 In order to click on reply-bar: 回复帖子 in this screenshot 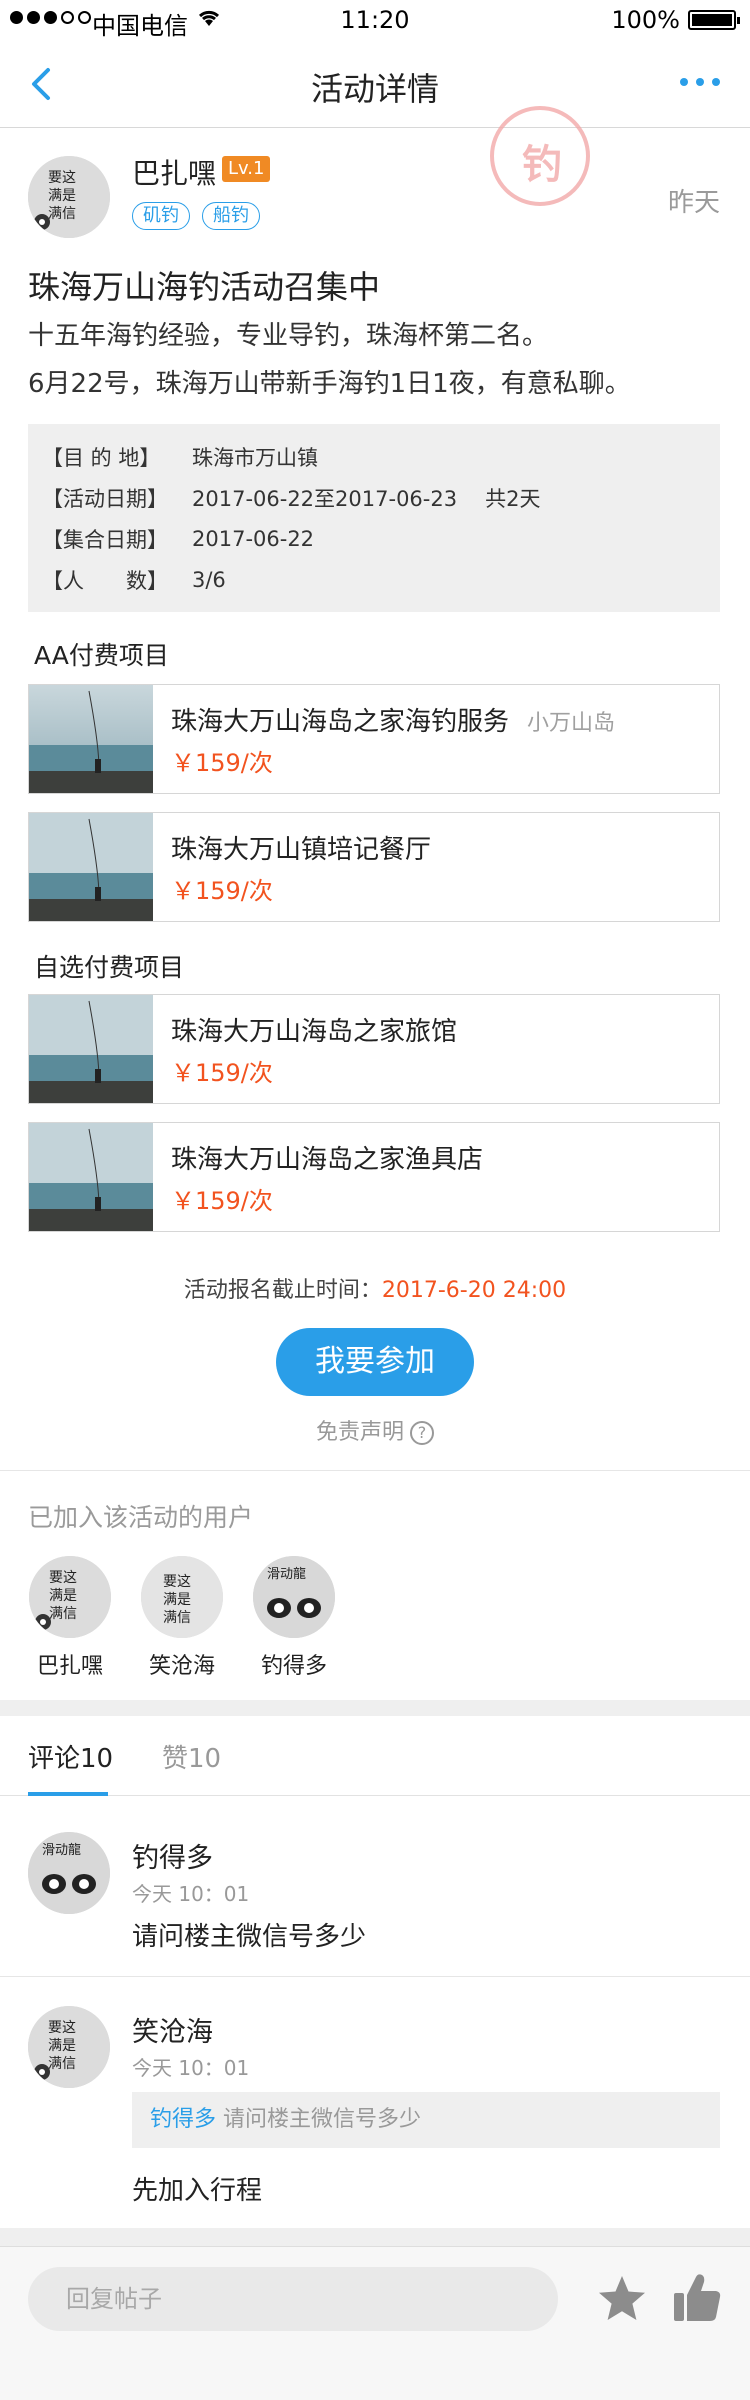, I will do `click(375, 2298)`.